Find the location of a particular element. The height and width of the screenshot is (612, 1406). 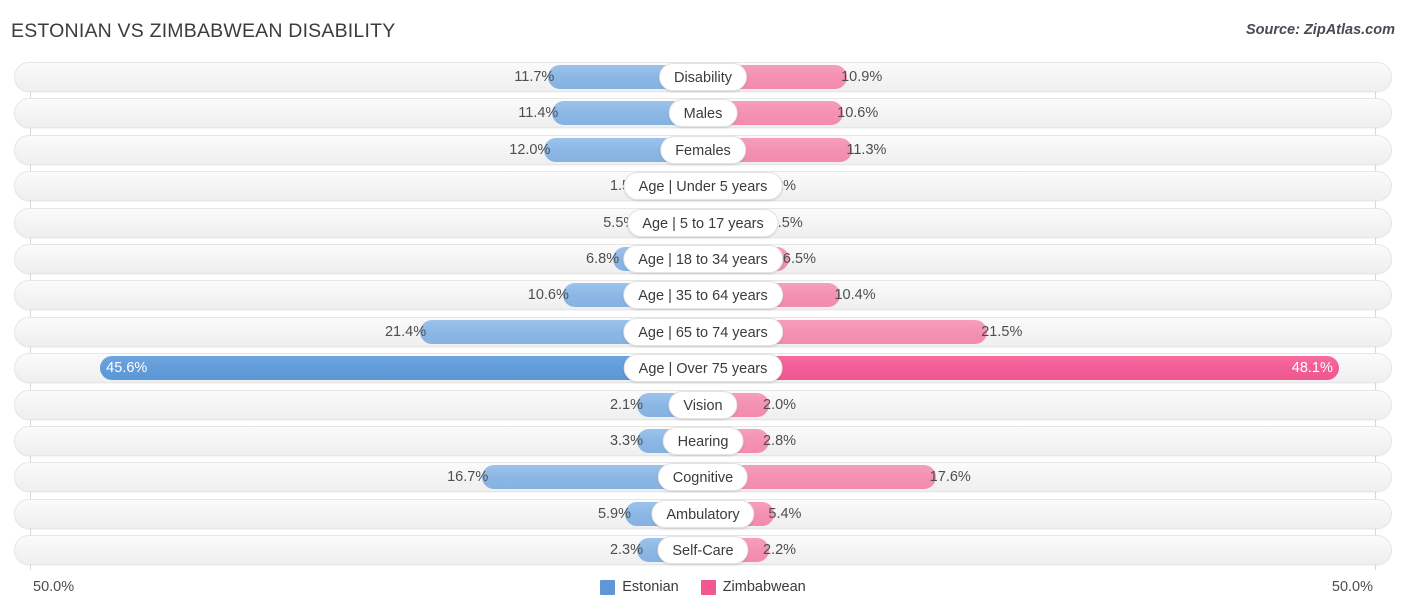

chart-row: 3.3% 2.8% Hearing is located at coordinates (703, 440).